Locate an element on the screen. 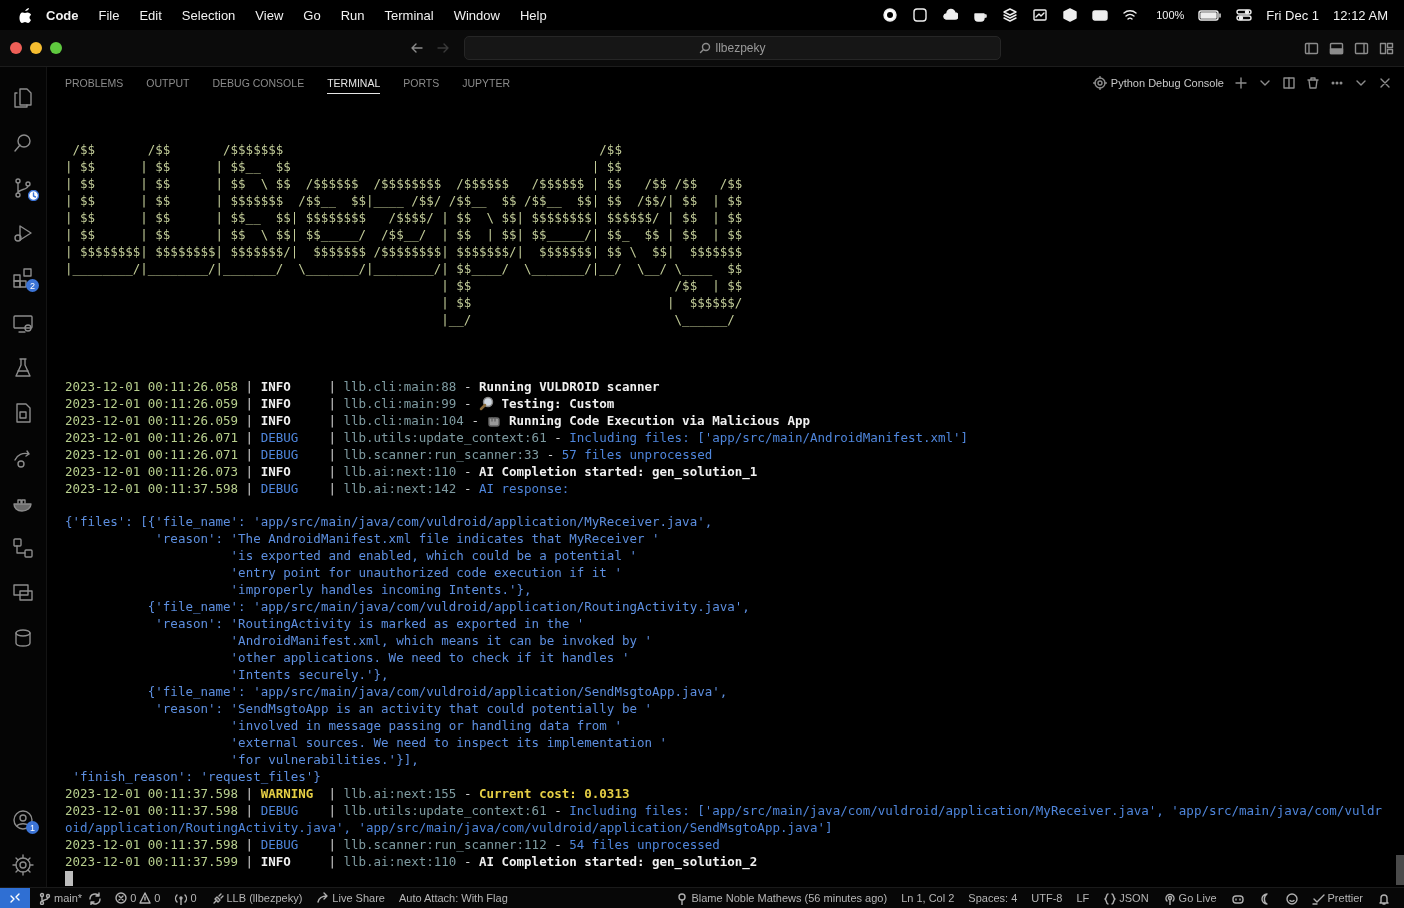 This screenshot has height=908, width=1404. prettier-status: Prettier is located at coordinates (1345, 898).